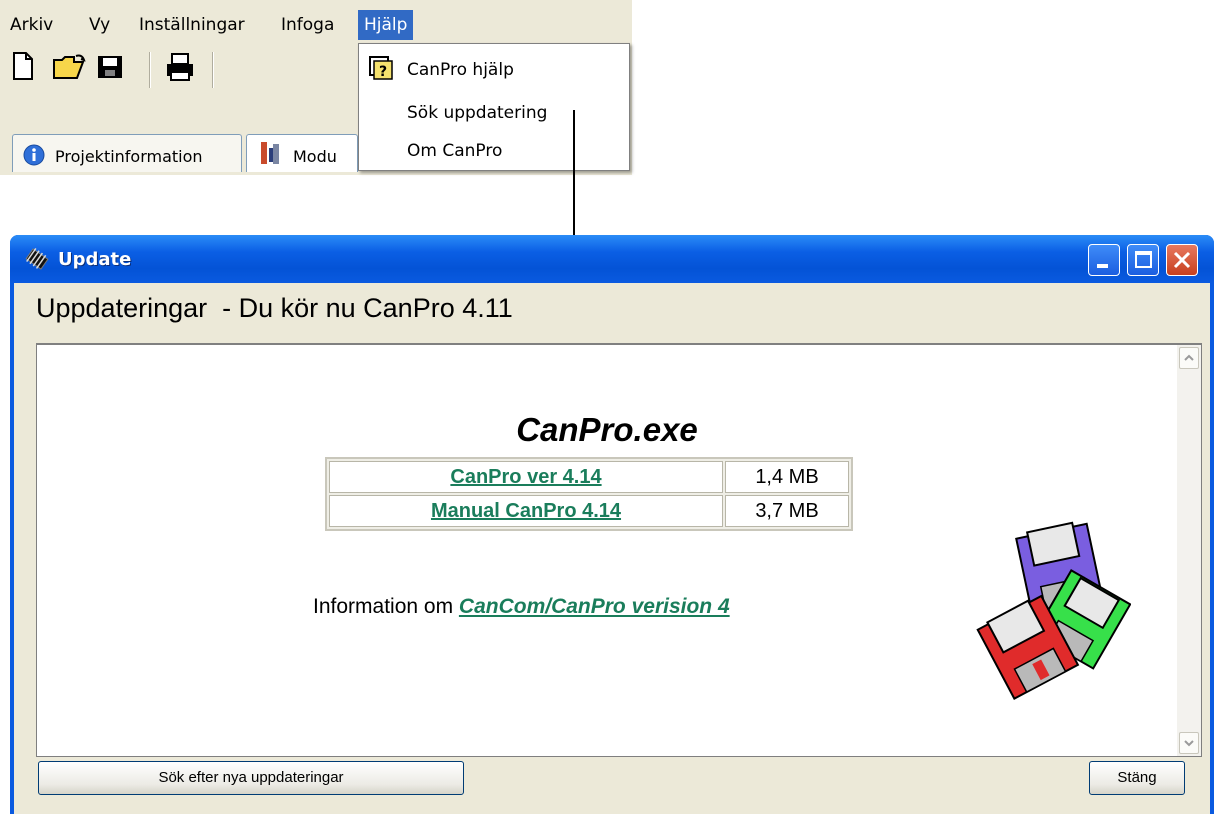  I want to click on tab-projektinformation: Projektinformation, so click(127, 153).